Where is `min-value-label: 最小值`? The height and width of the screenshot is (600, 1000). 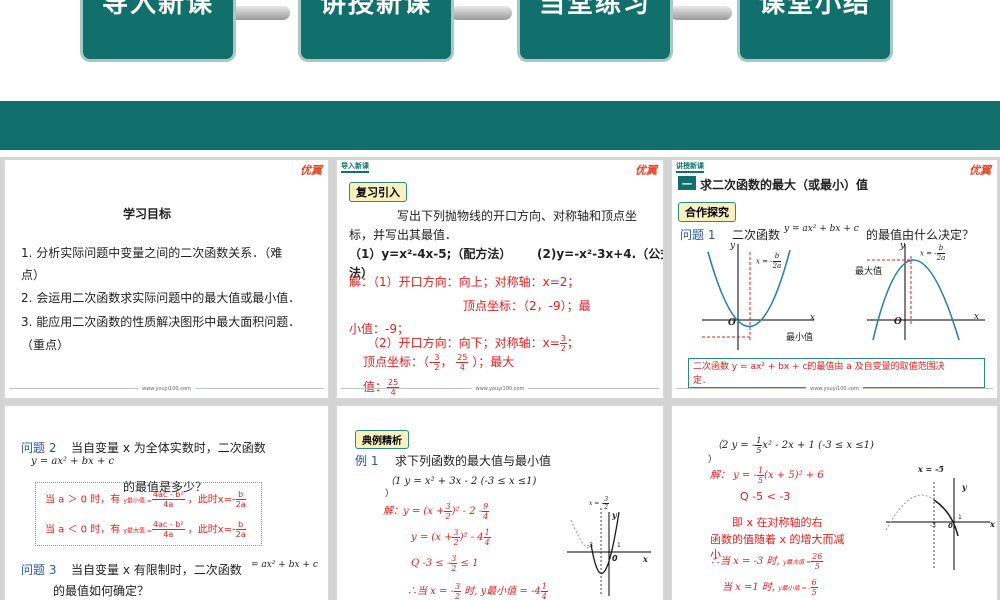
min-value-label: 最小值 is located at coordinates (800, 338).